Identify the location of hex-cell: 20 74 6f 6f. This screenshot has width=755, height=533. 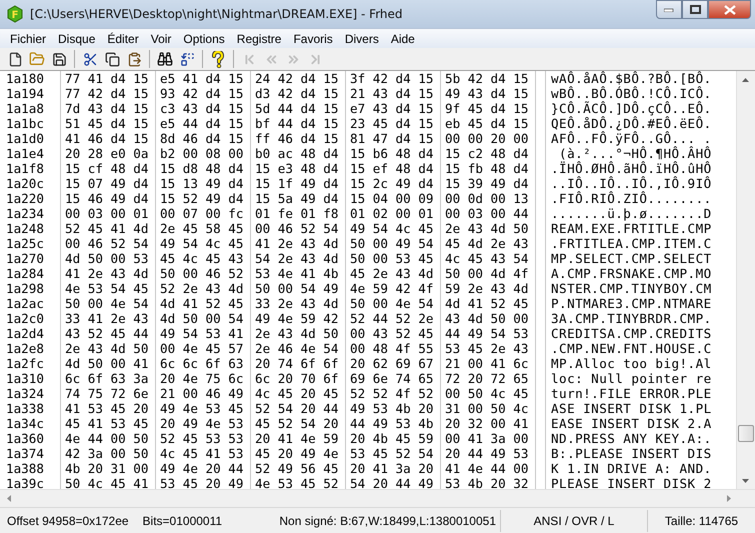
(297, 363).